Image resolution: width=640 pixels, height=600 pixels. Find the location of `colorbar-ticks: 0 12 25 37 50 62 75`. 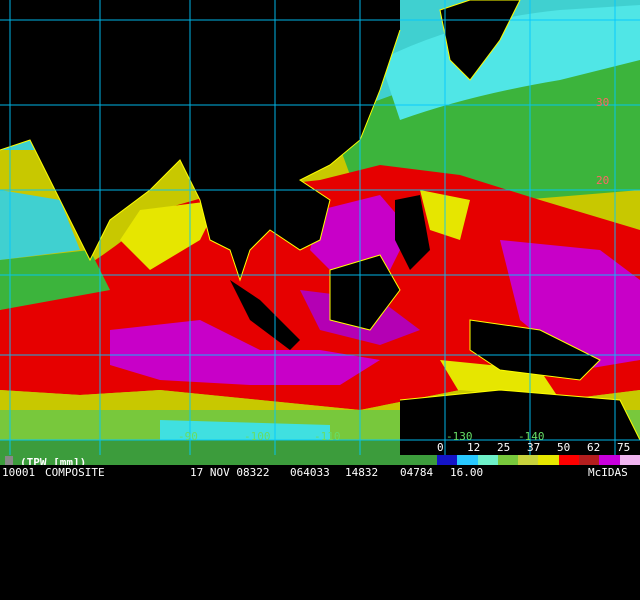

colorbar-ticks: 0 12 25 37 50 62 75 is located at coordinates (535, 447).